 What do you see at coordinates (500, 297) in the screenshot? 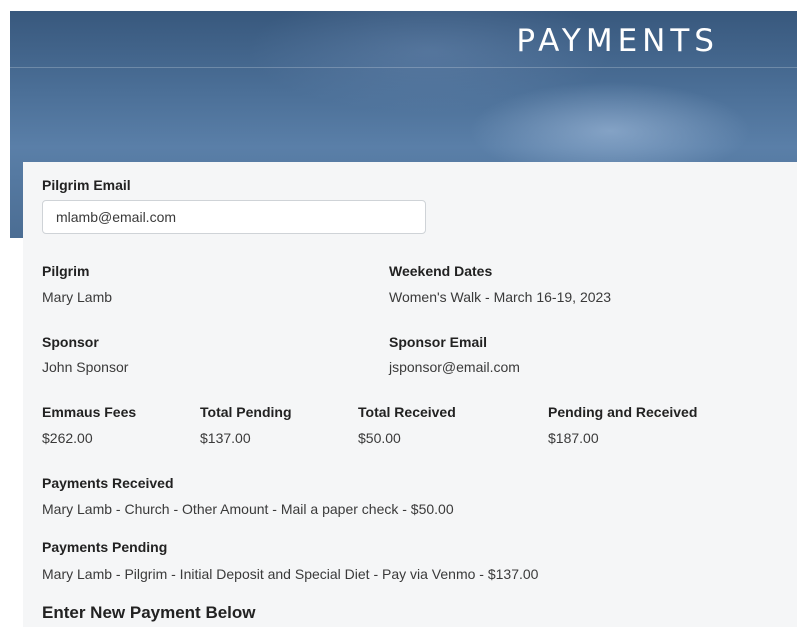
I see `weekend-dates-value: Women's Walk - March 16-19, 2023` at bounding box center [500, 297].